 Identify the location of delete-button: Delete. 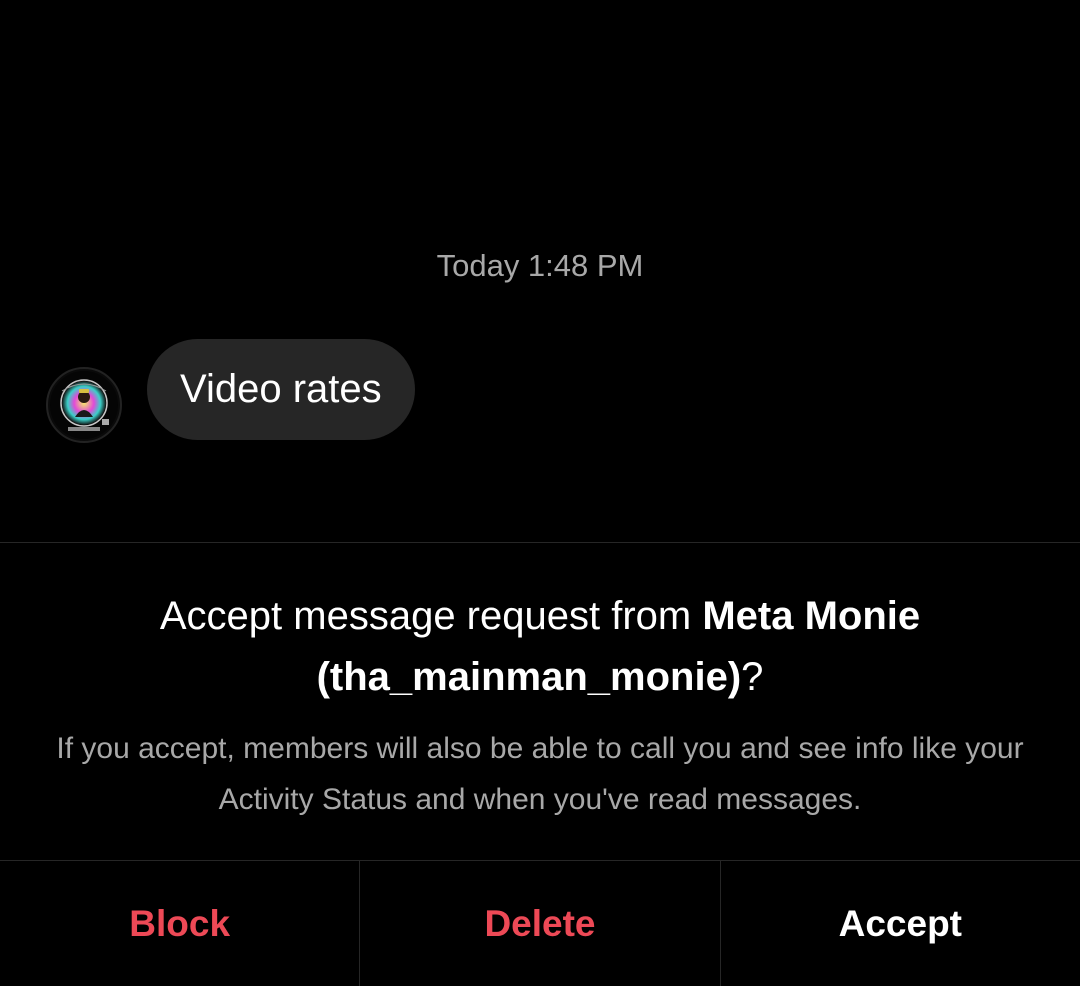
(539, 923).